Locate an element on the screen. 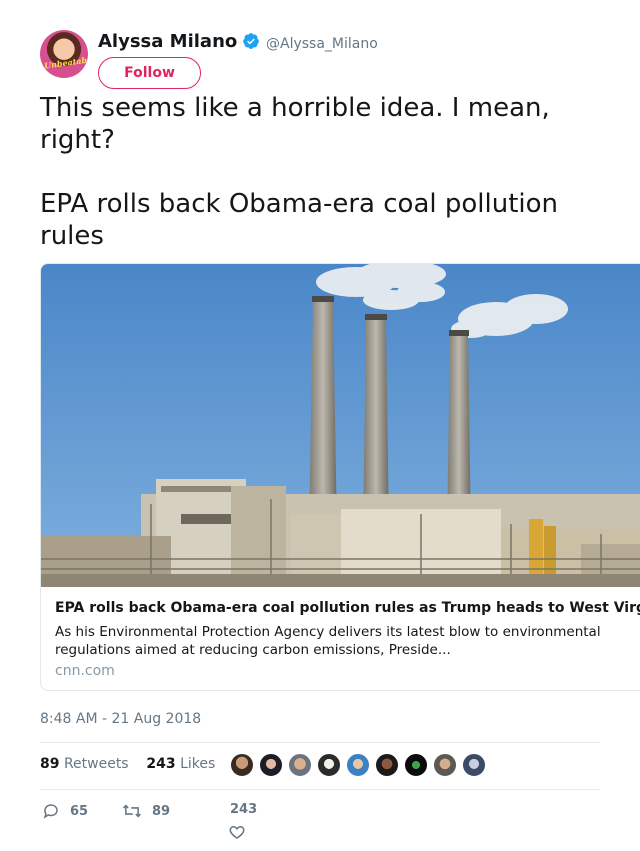 The height and width of the screenshot is (851, 640). avatar-logo-text: Unbeatable is located at coordinates (65, 62).